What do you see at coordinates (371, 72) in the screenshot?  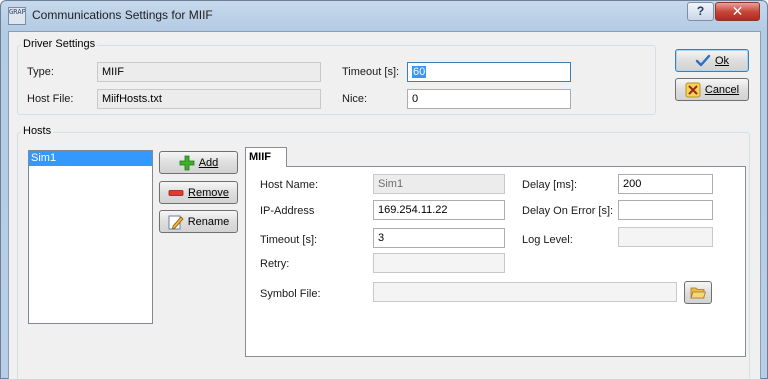 I see `driver-timeout-label: Timeout [s]:` at bounding box center [371, 72].